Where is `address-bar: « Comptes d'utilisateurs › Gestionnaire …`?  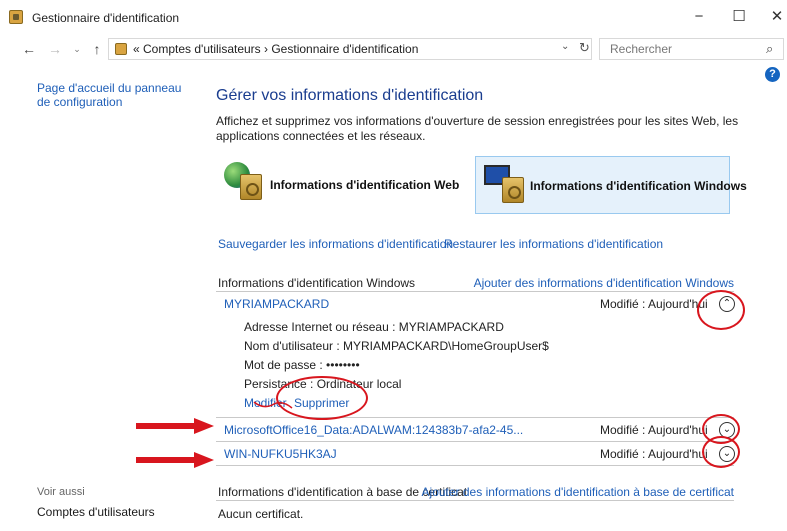
address-bar: « Comptes d'utilisateurs › Gestionnaire … is located at coordinates (350, 49).